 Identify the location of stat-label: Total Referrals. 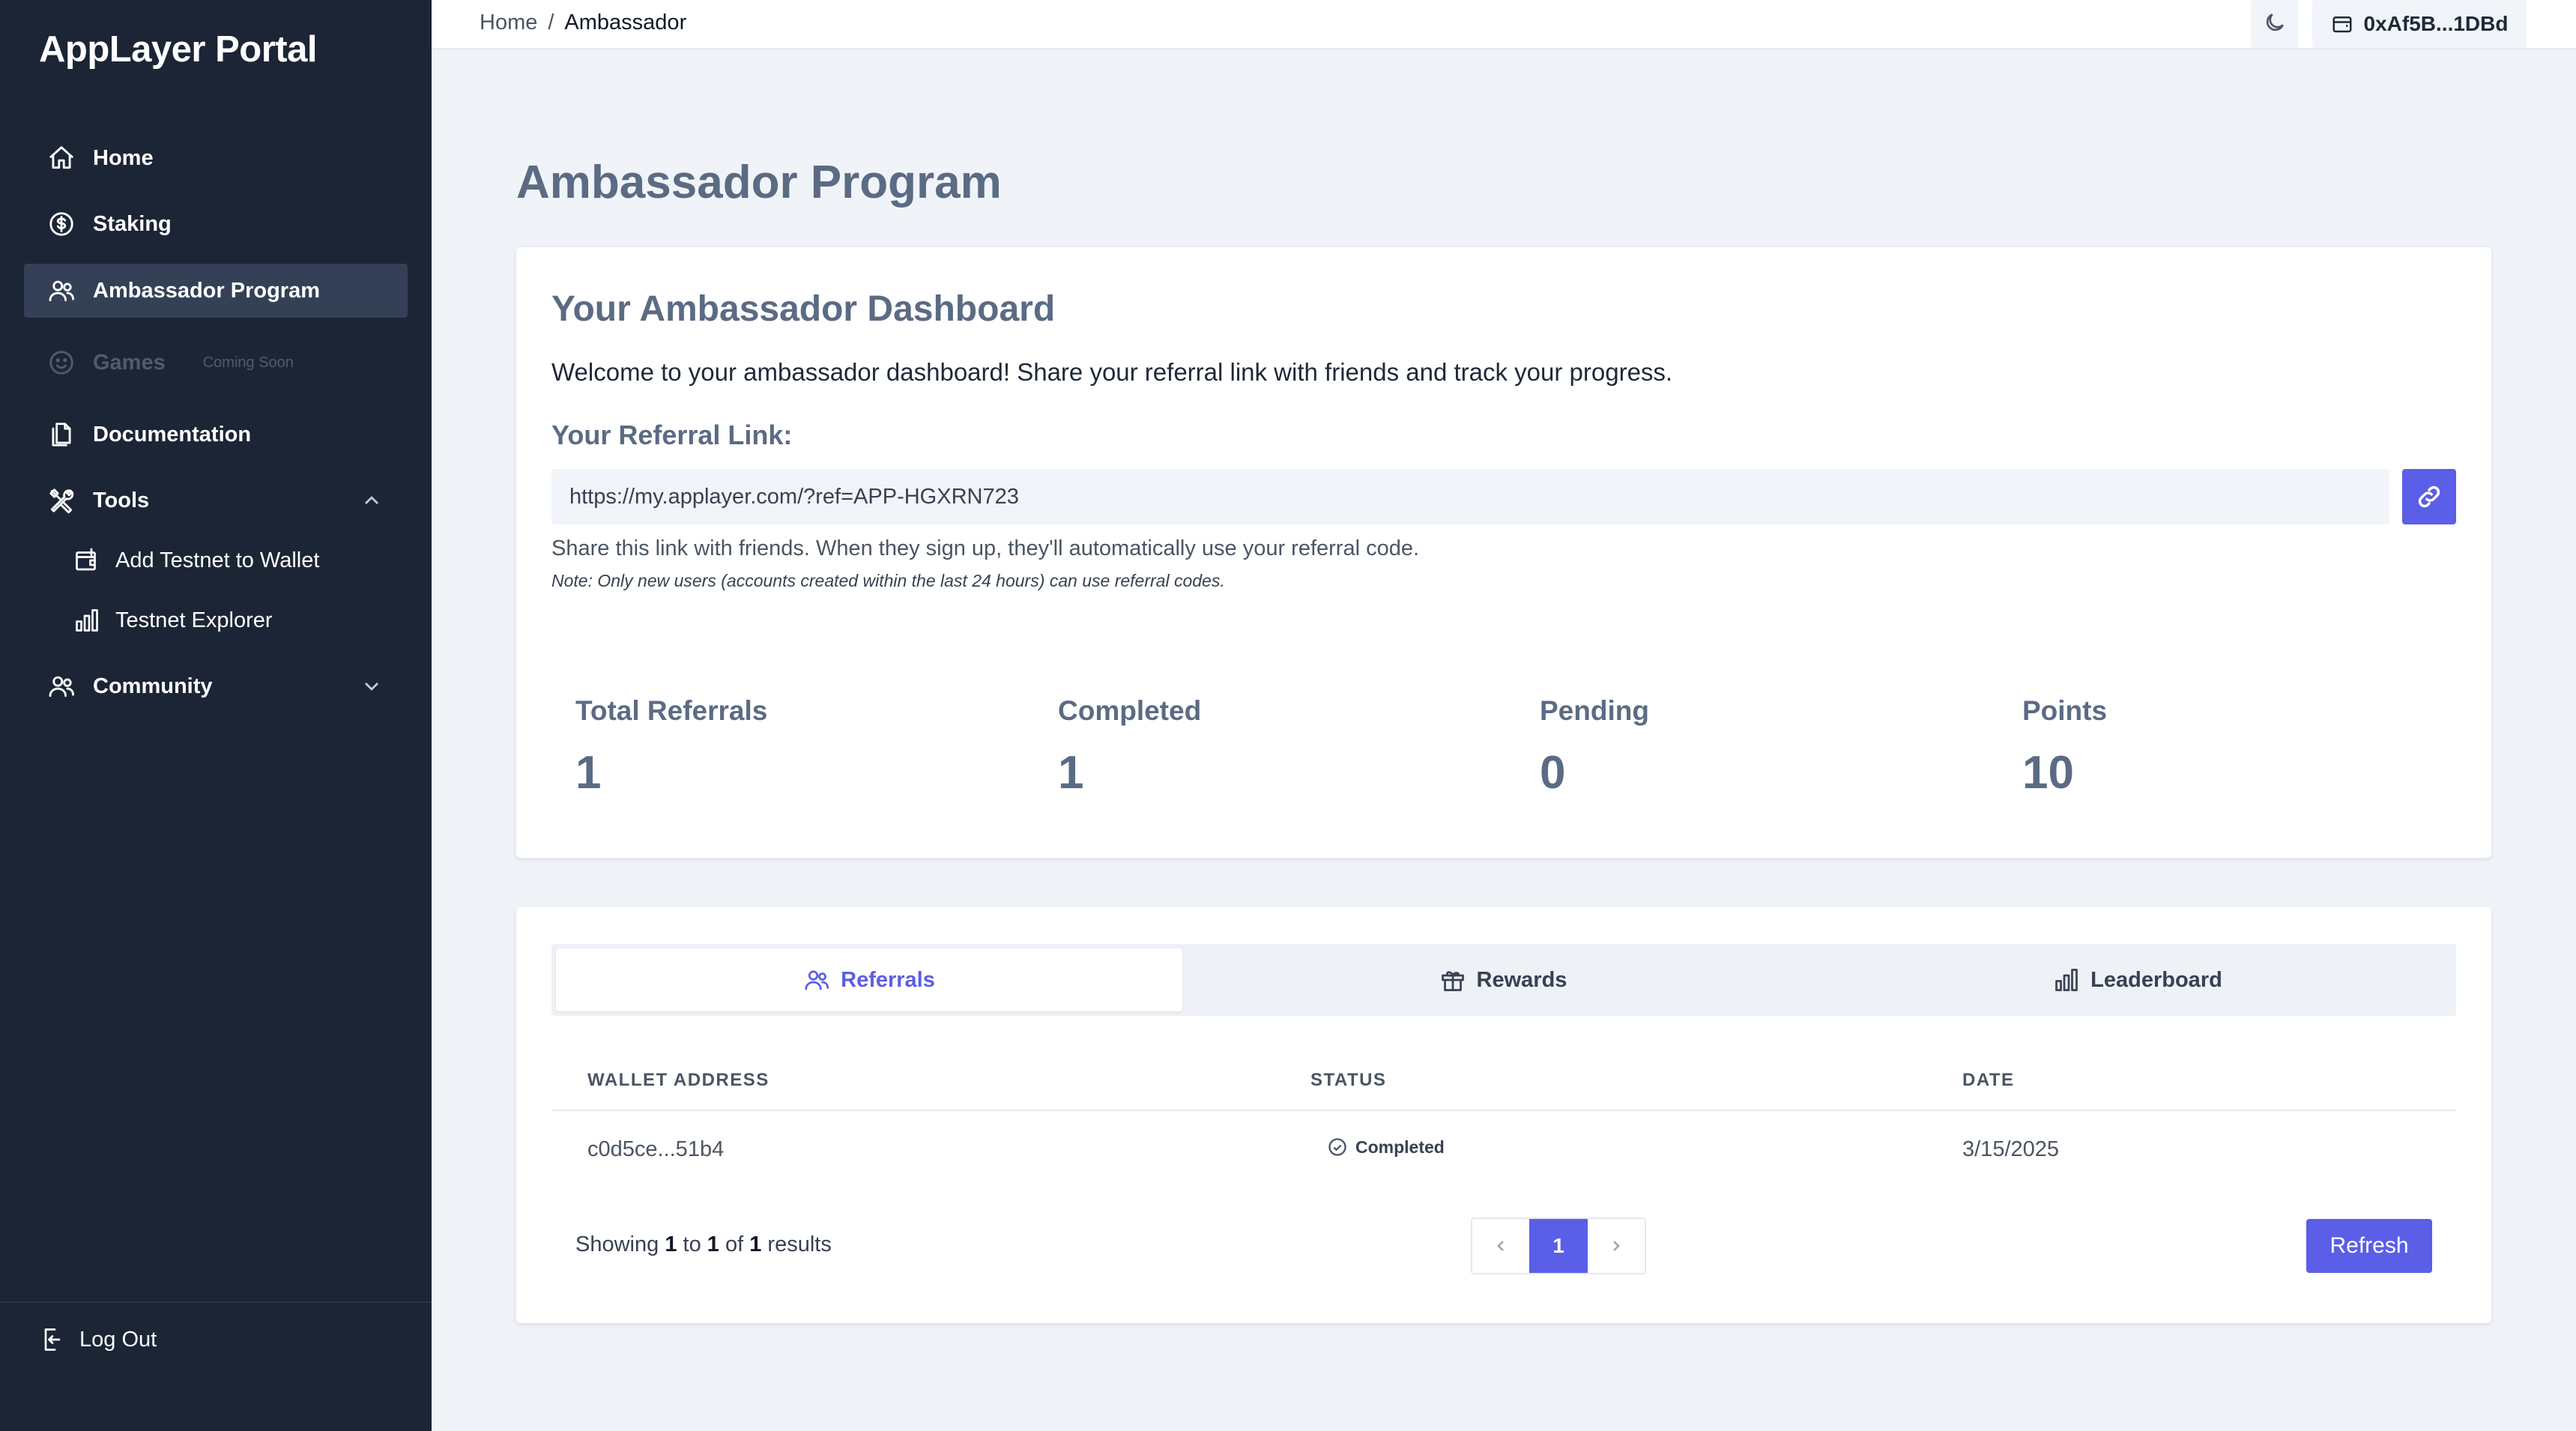
(671, 710).